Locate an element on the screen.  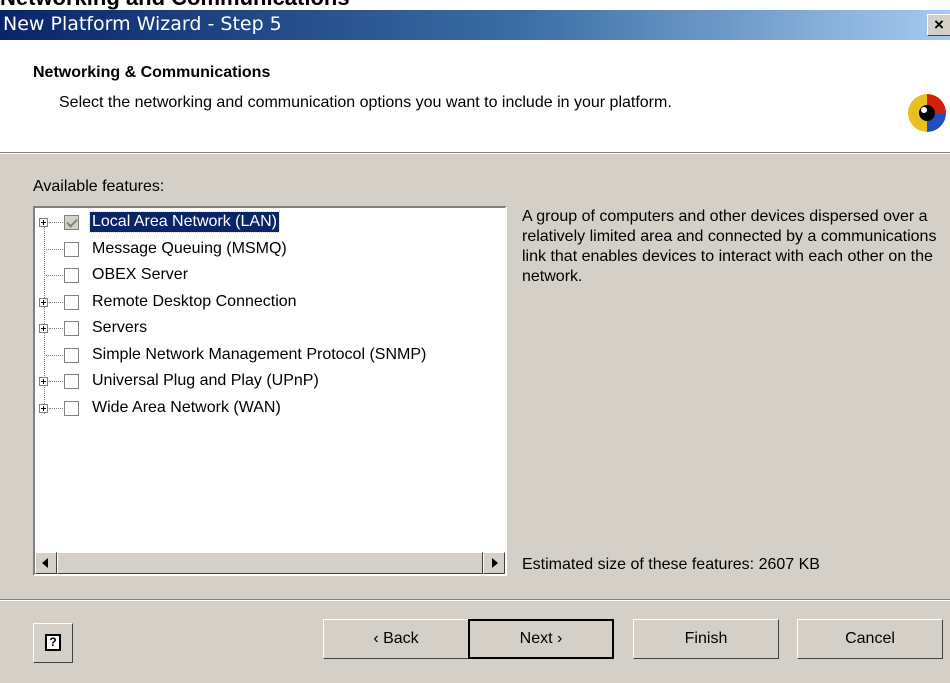
next-button: Next › is located at coordinates (541, 639).